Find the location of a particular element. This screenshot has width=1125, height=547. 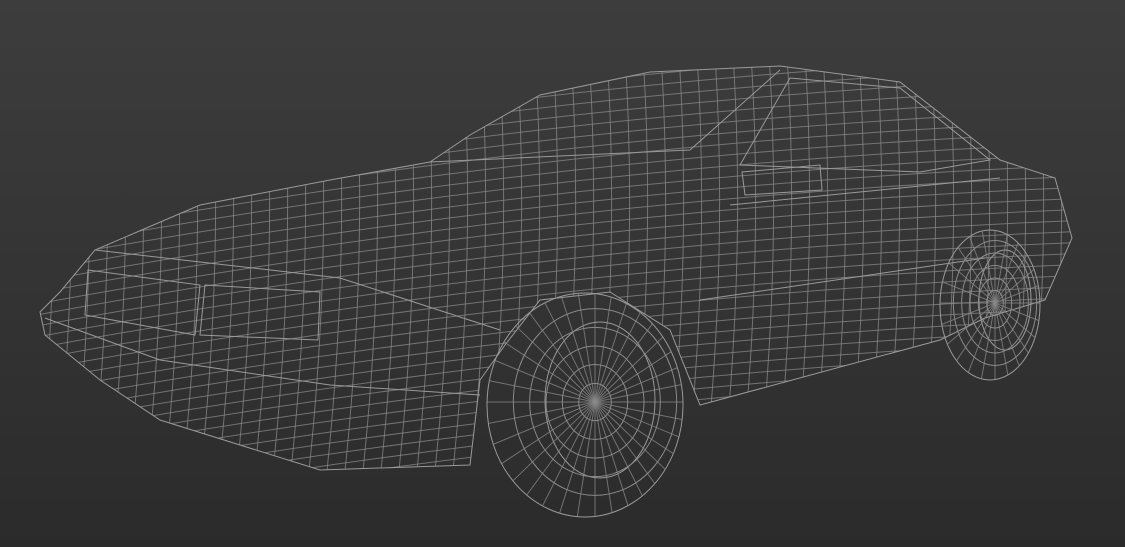

side-trim is located at coordinates (842, 279).